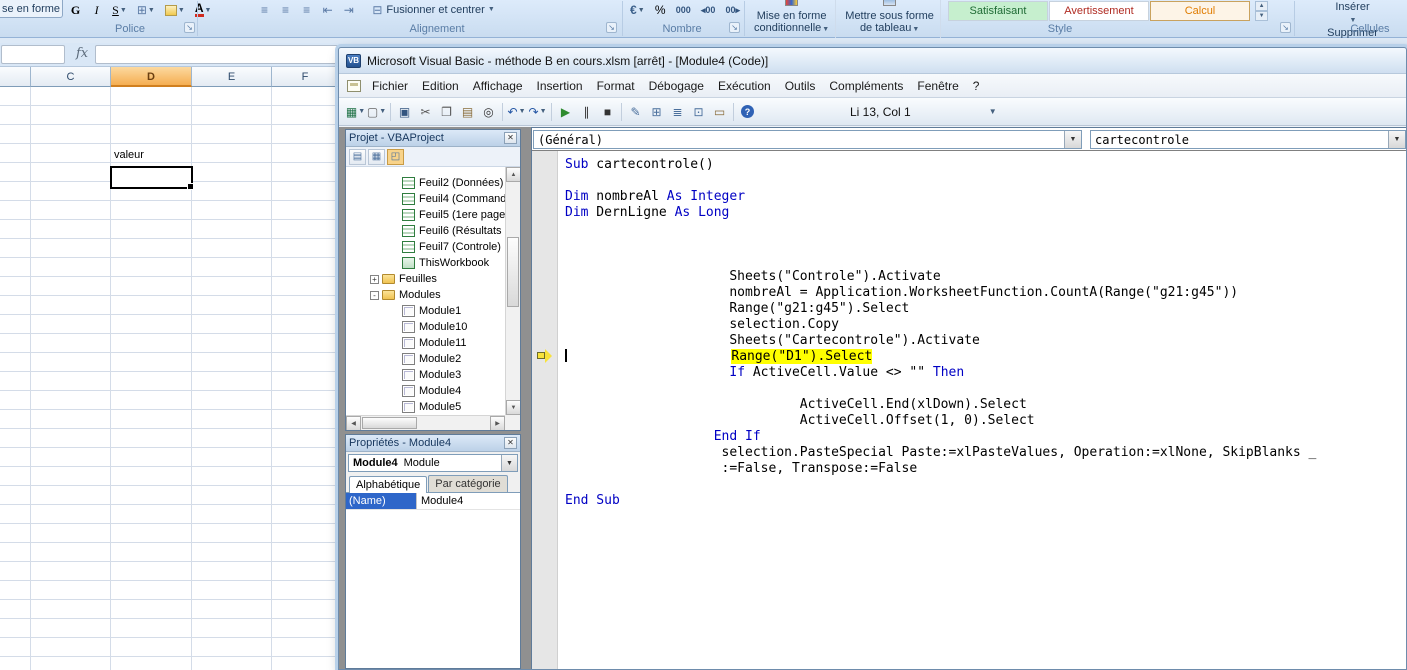  Describe the element at coordinates (800, 86) in the screenshot. I see `menu-outils: Outils` at that location.